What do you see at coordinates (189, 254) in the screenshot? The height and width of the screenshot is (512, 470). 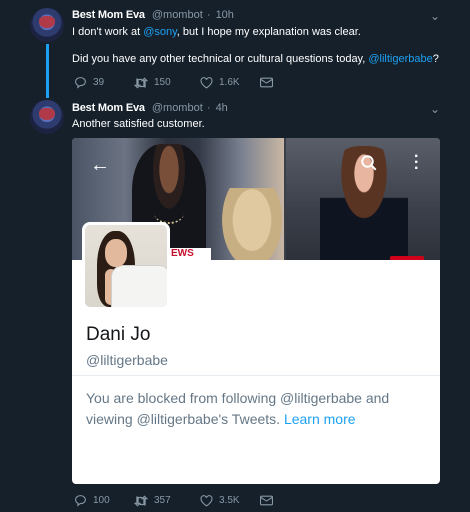 I see `news-banner-text: EWS` at bounding box center [189, 254].